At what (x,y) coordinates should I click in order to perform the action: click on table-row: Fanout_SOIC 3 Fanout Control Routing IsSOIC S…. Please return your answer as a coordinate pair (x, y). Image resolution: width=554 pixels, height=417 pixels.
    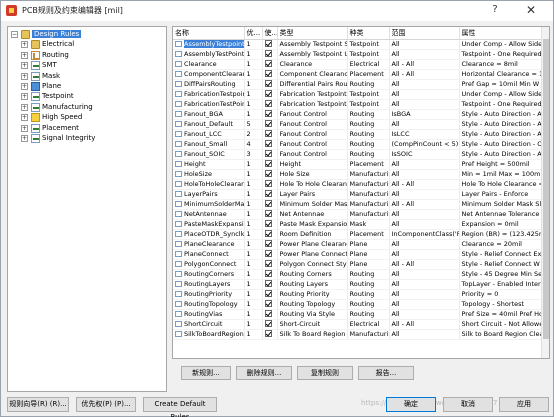
    Looking at the image, I should click on (358, 154).